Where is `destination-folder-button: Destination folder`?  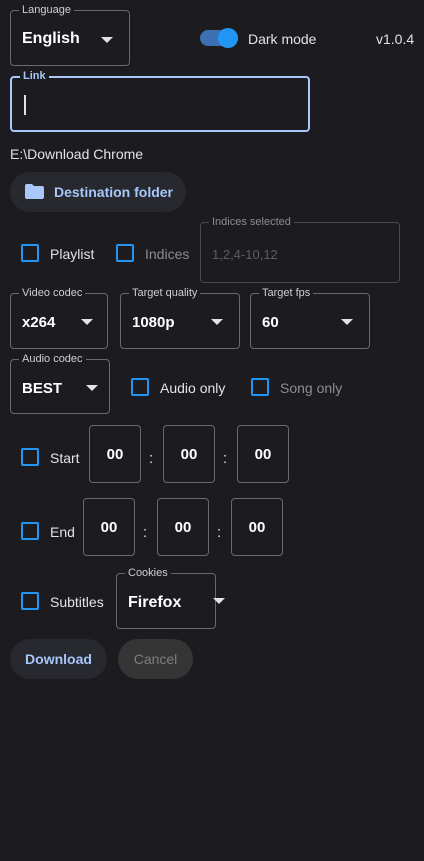 destination-folder-button: Destination folder is located at coordinates (98, 192).